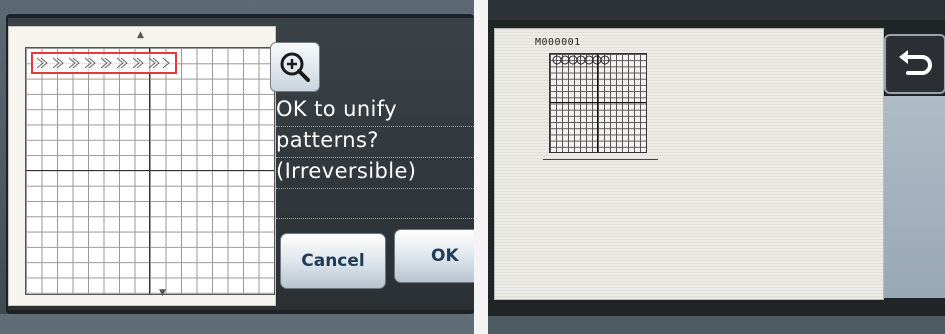  What do you see at coordinates (162, 293) in the screenshot?
I see `scroll-down-arrow-icon: ▼` at bounding box center [162, 293].